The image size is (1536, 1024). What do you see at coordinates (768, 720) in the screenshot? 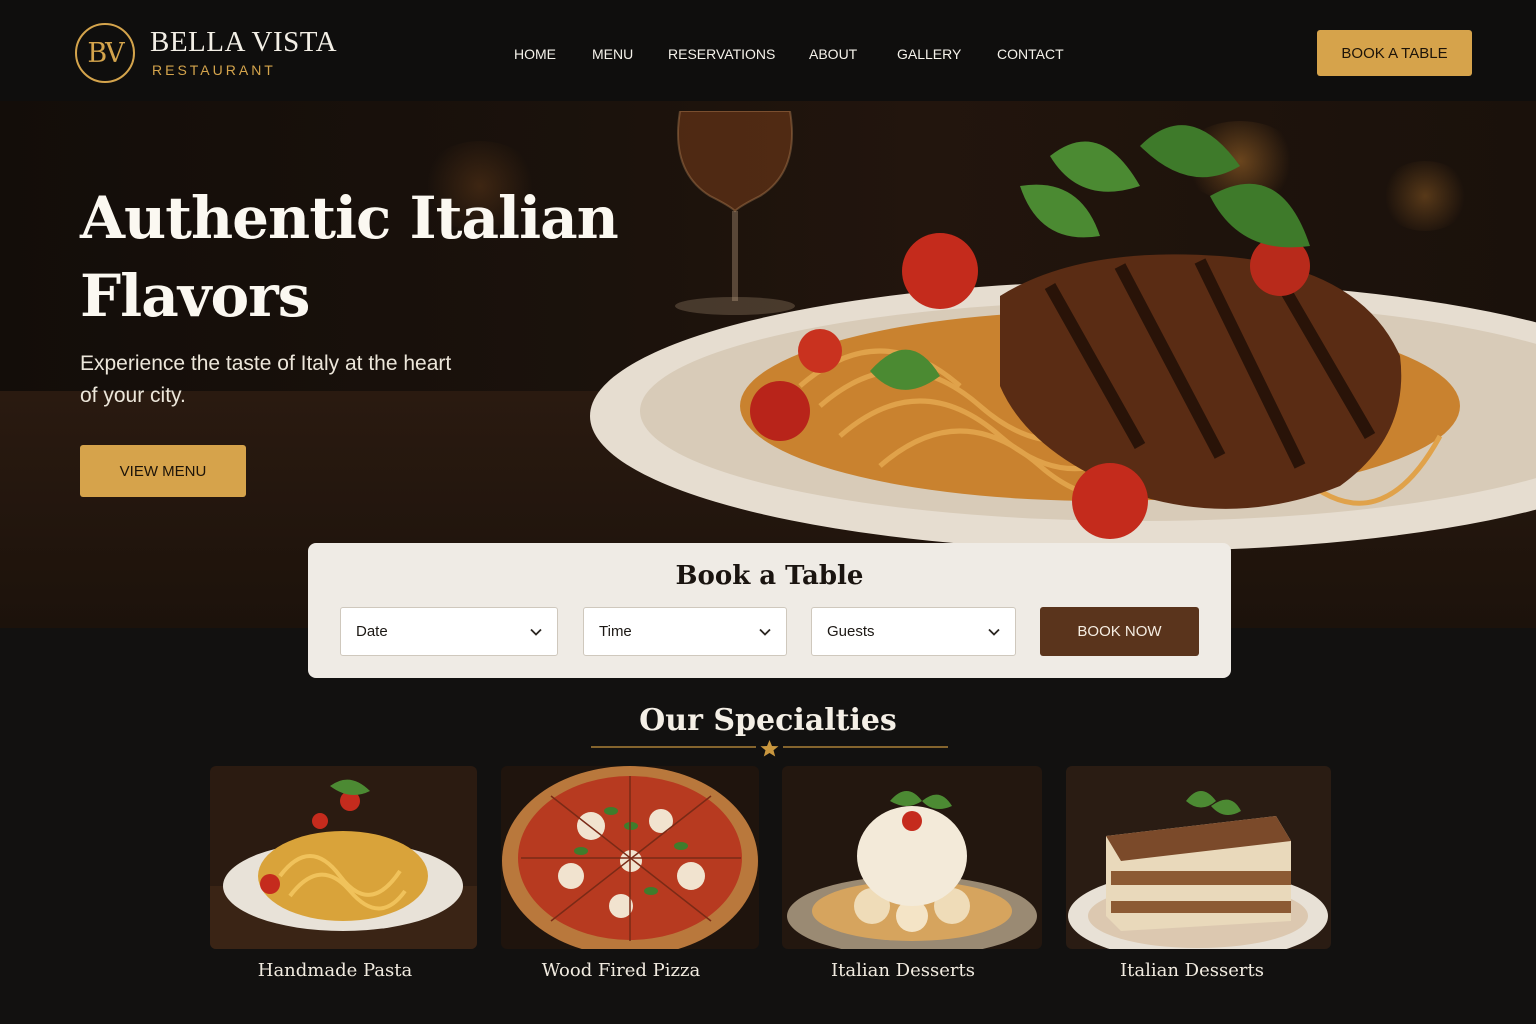
I see `specialties-title: Our Specialties` at bounding box center [768, 720].